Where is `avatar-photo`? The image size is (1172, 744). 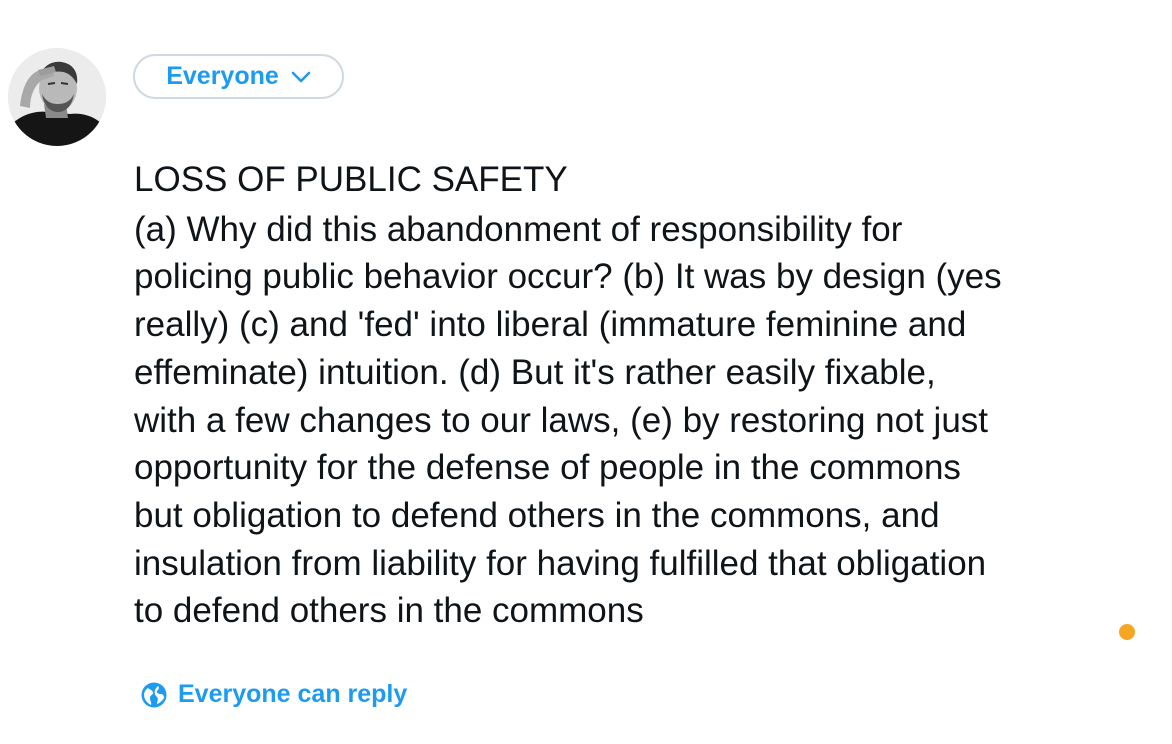 avatar-photo is located at coordinates (57, 97).